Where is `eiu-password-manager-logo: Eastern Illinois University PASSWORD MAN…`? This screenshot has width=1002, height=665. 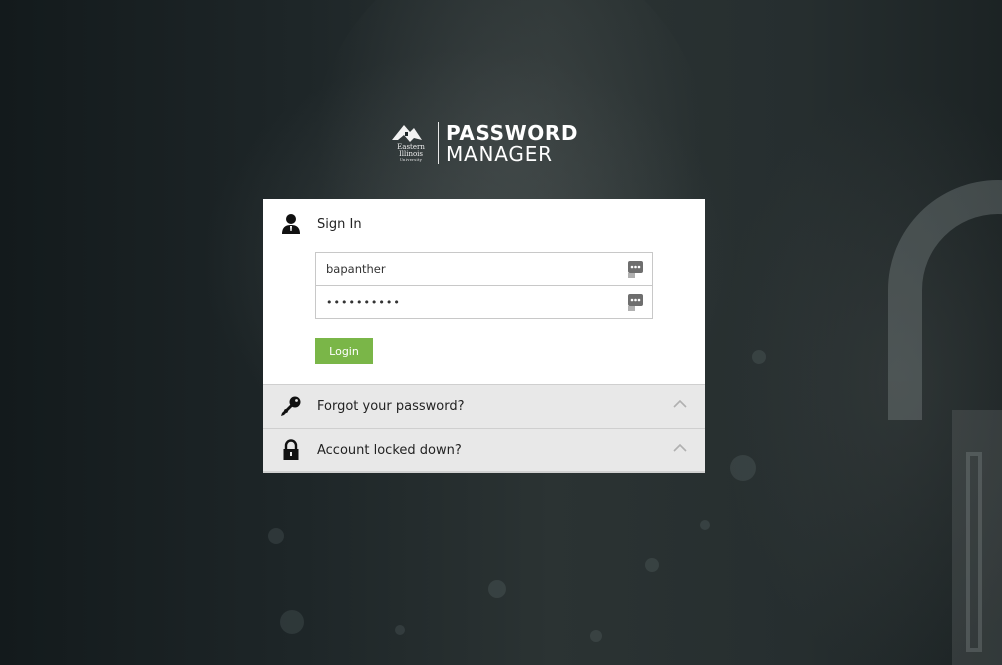
eiu-password-manager-logo: Eastern Illinois University PASSWORD MAN… is located at coordinates (488, 143).